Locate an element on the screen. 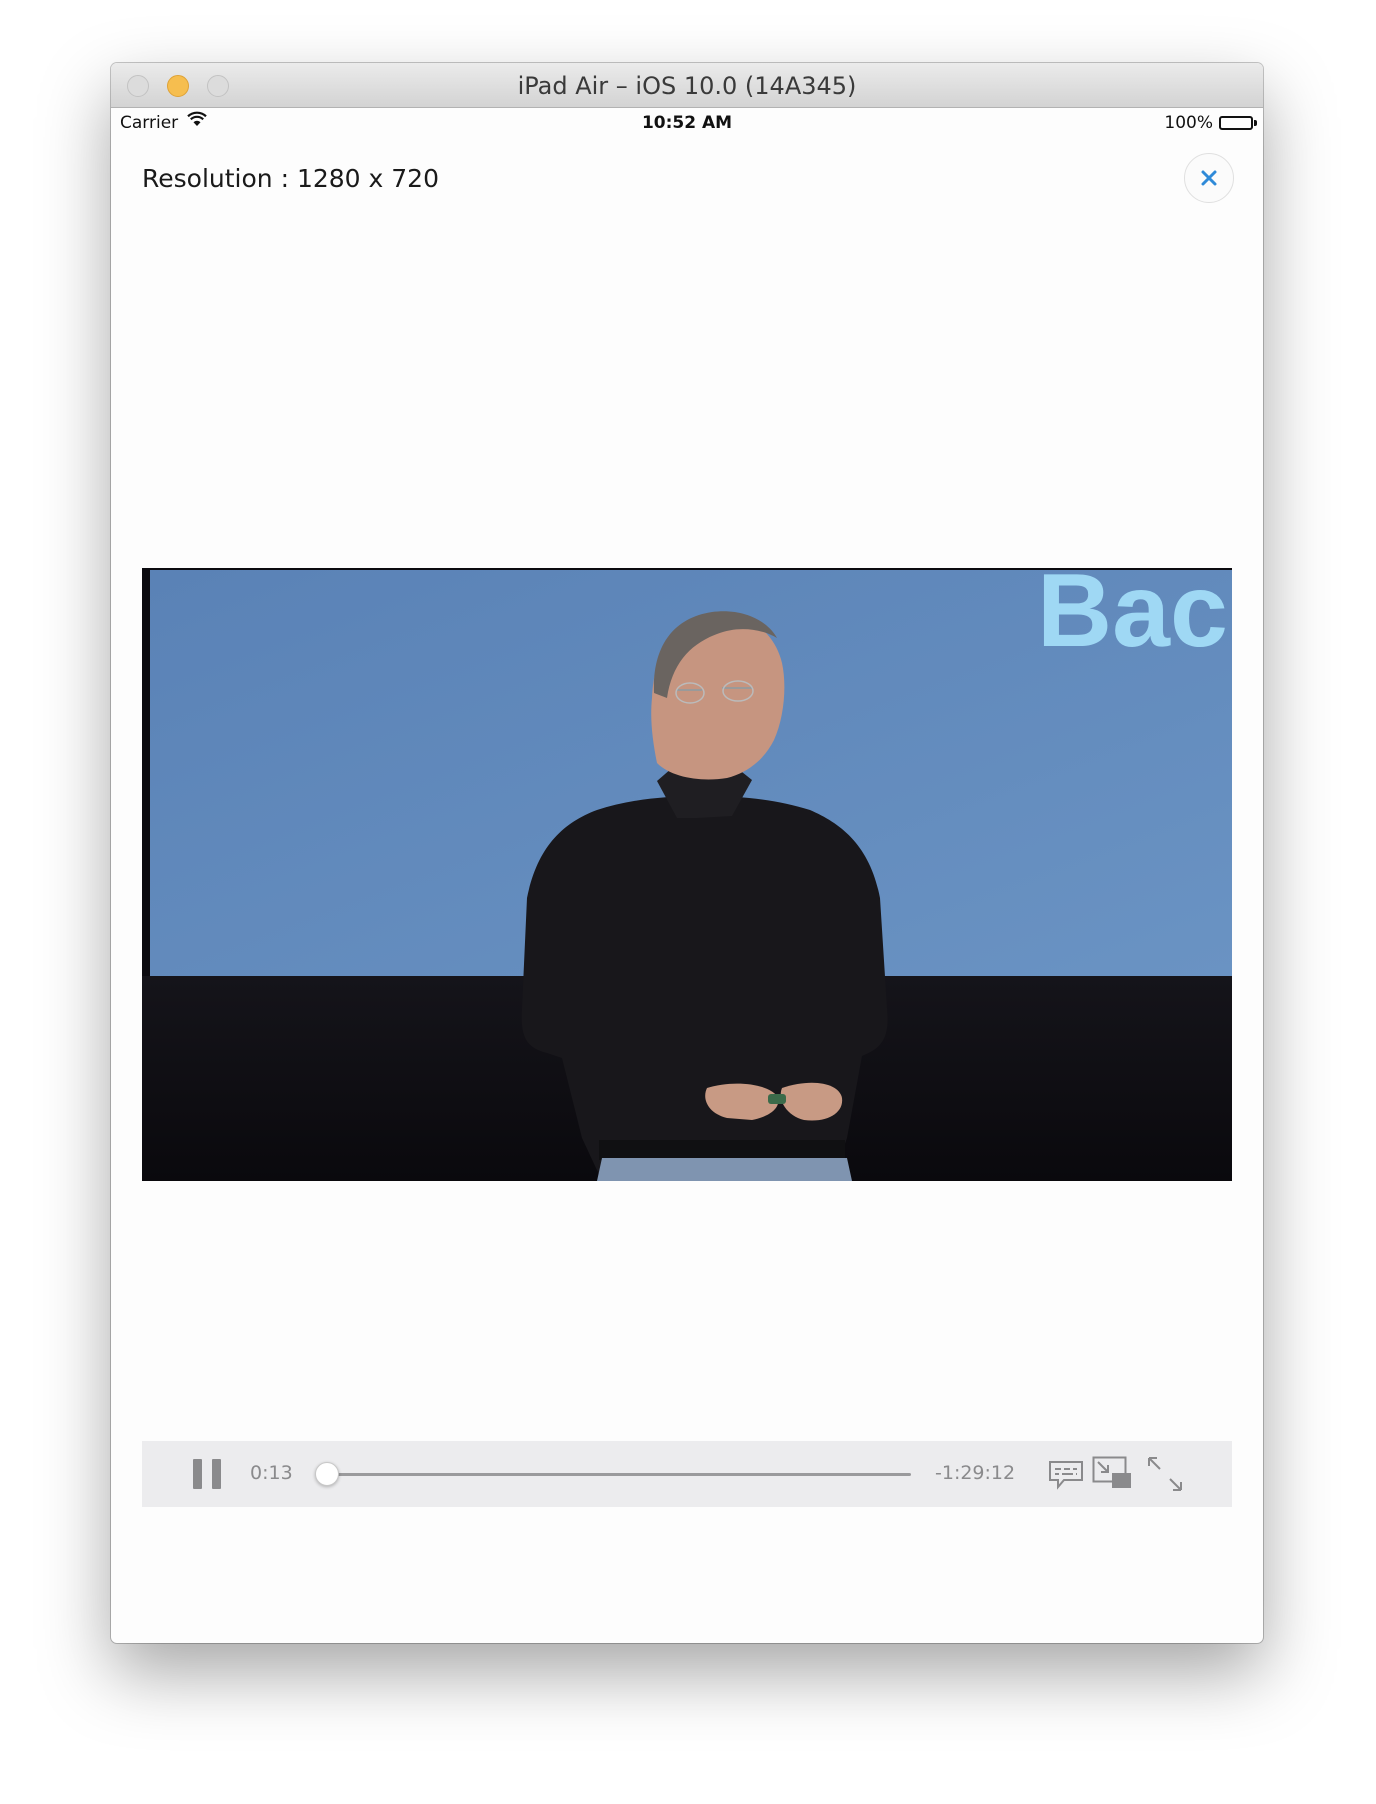 The width and height of the screenshot is (1376, 1804). battery-icon is located at coordinates (1236, 123).